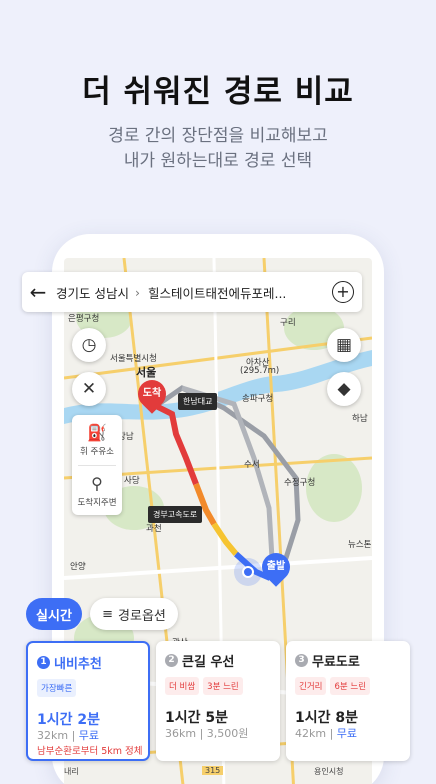 The image size is (436, 784). Describe the element at coordinates (90, 751) in the screenshot. I see `route-traffic-note: 남부순환로부터 5km 정체` at that location.